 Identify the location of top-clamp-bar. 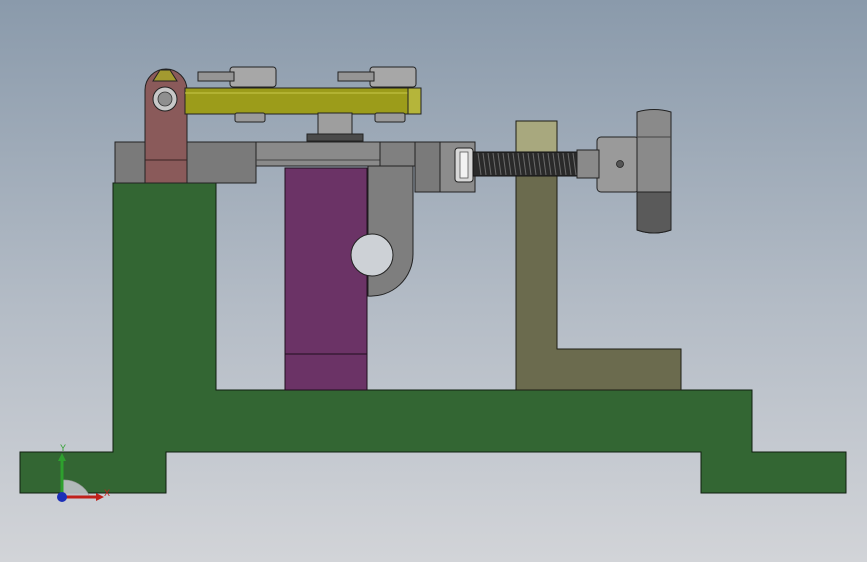
(303, 101).